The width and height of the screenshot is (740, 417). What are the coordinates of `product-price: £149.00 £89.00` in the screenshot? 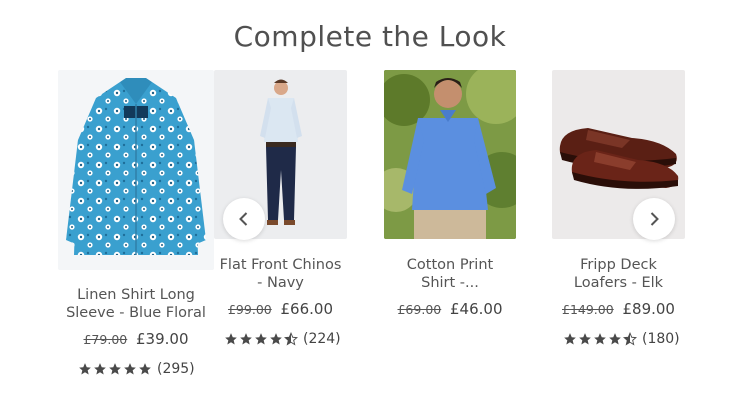 It's located at (618, 309).